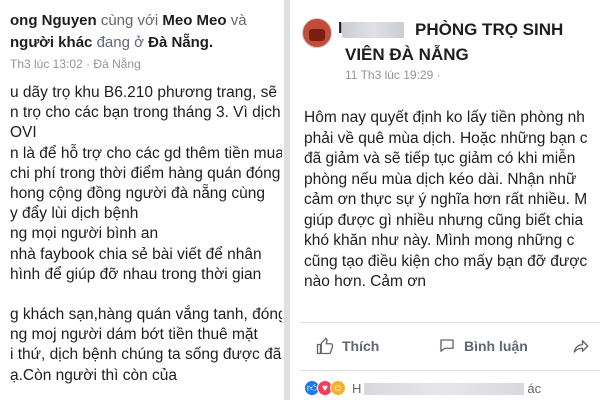 The image size is (600, 400). What do you see at coordinates (143, 92) in the screenshot?
I see `body-line: u dãy trọ khu B6.210 phương trang, sẽ` at bounding box center [143, 92].